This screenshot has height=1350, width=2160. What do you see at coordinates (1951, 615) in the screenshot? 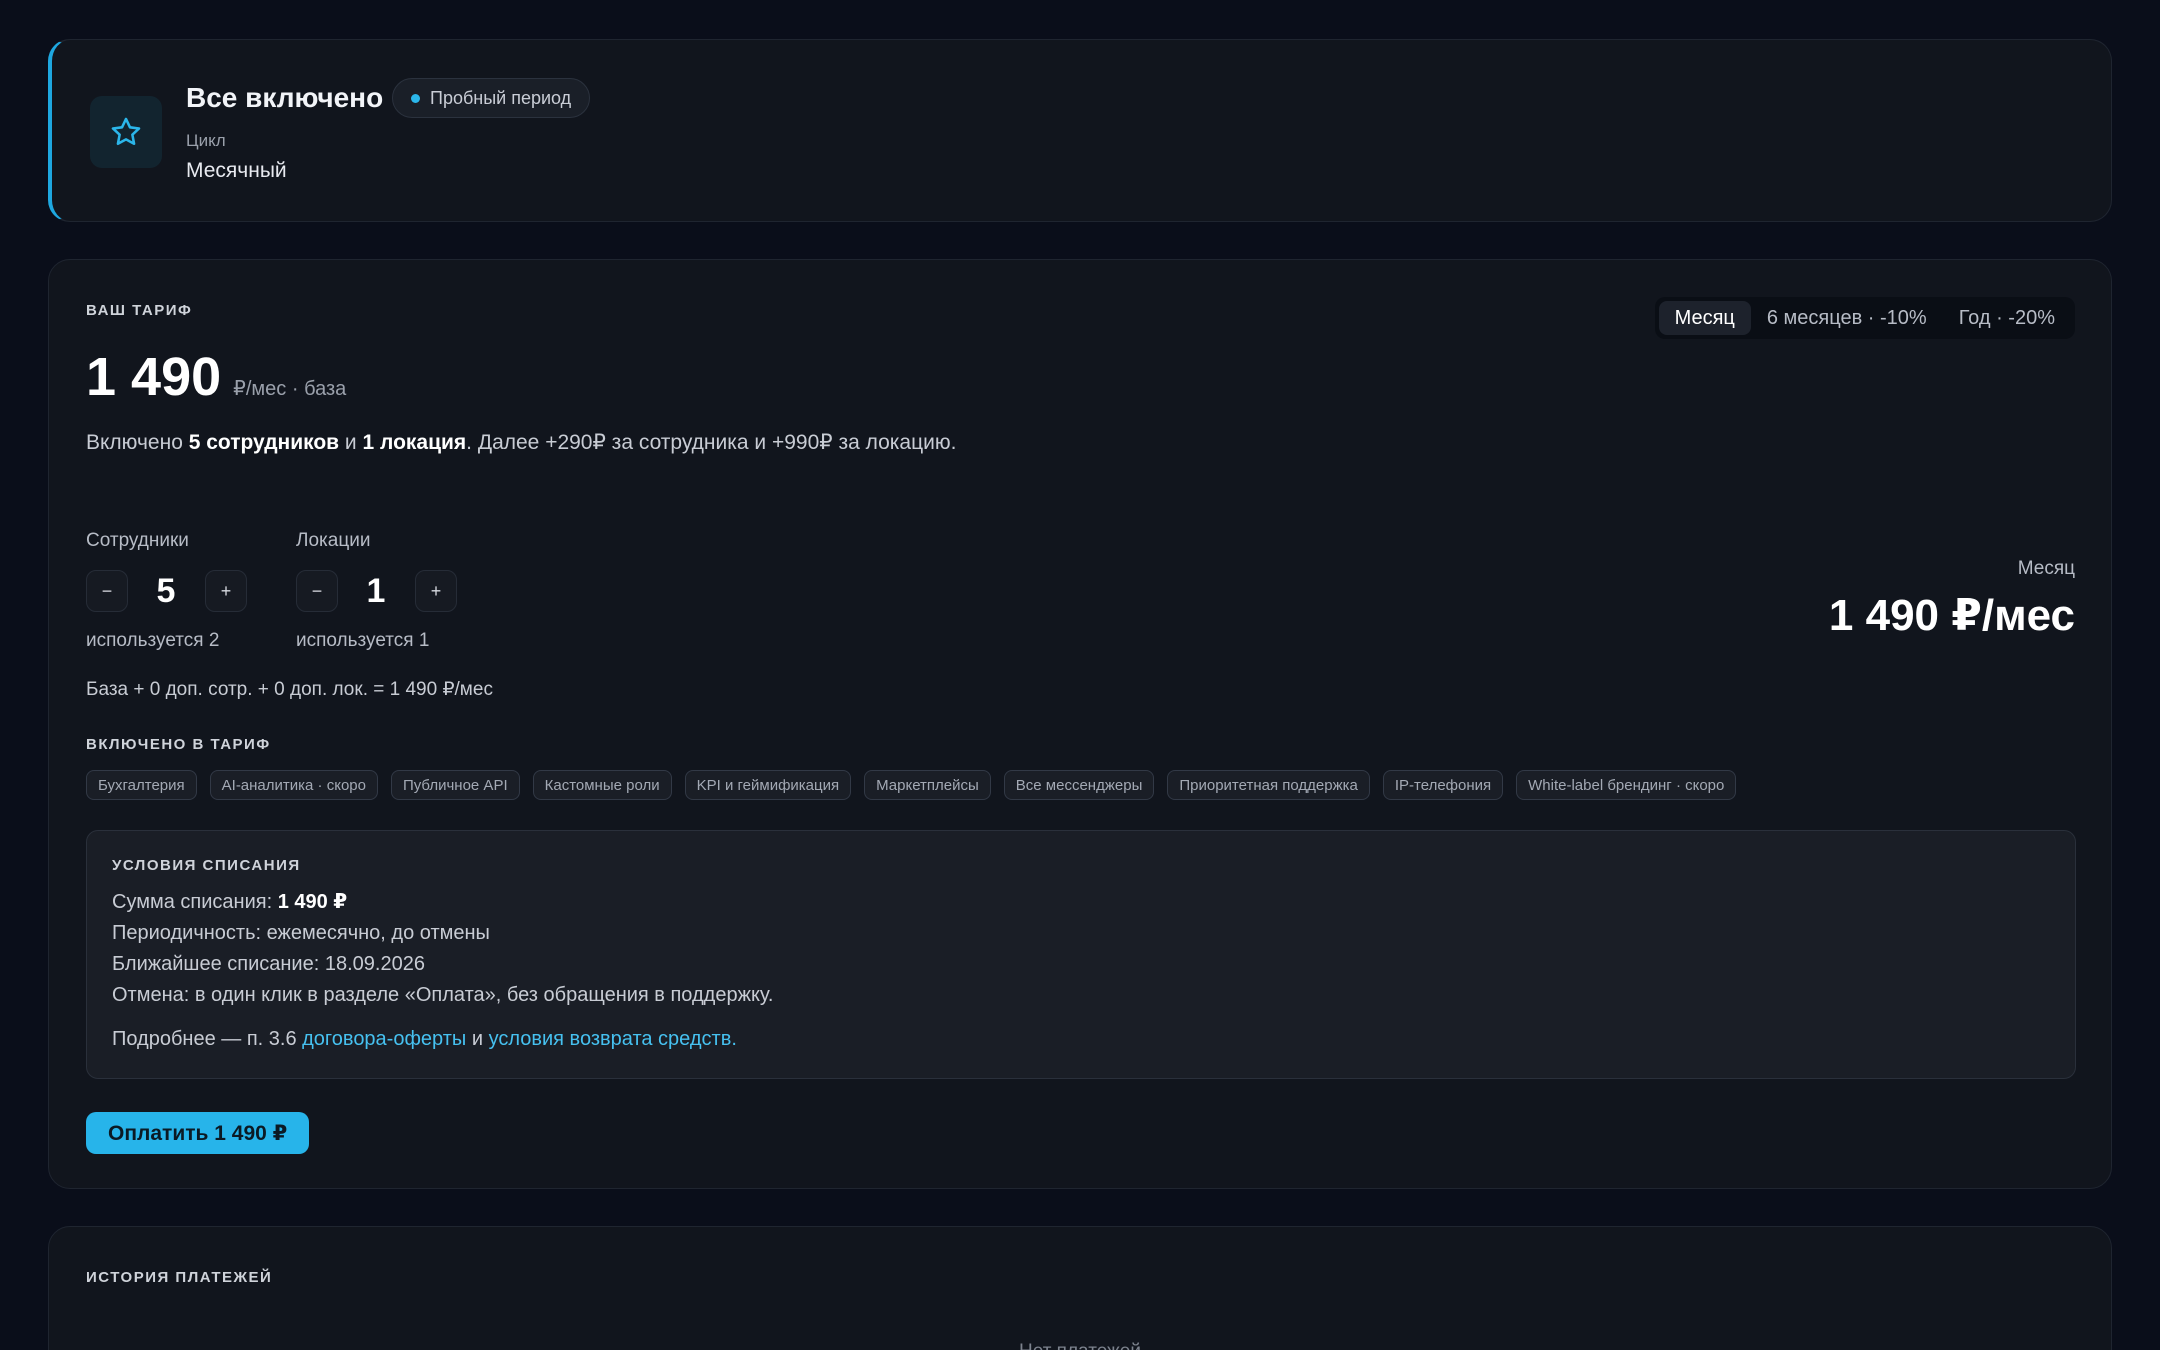
I see `summary-total: 1 490 ₽/мес` at bounding box center [1951, 615].